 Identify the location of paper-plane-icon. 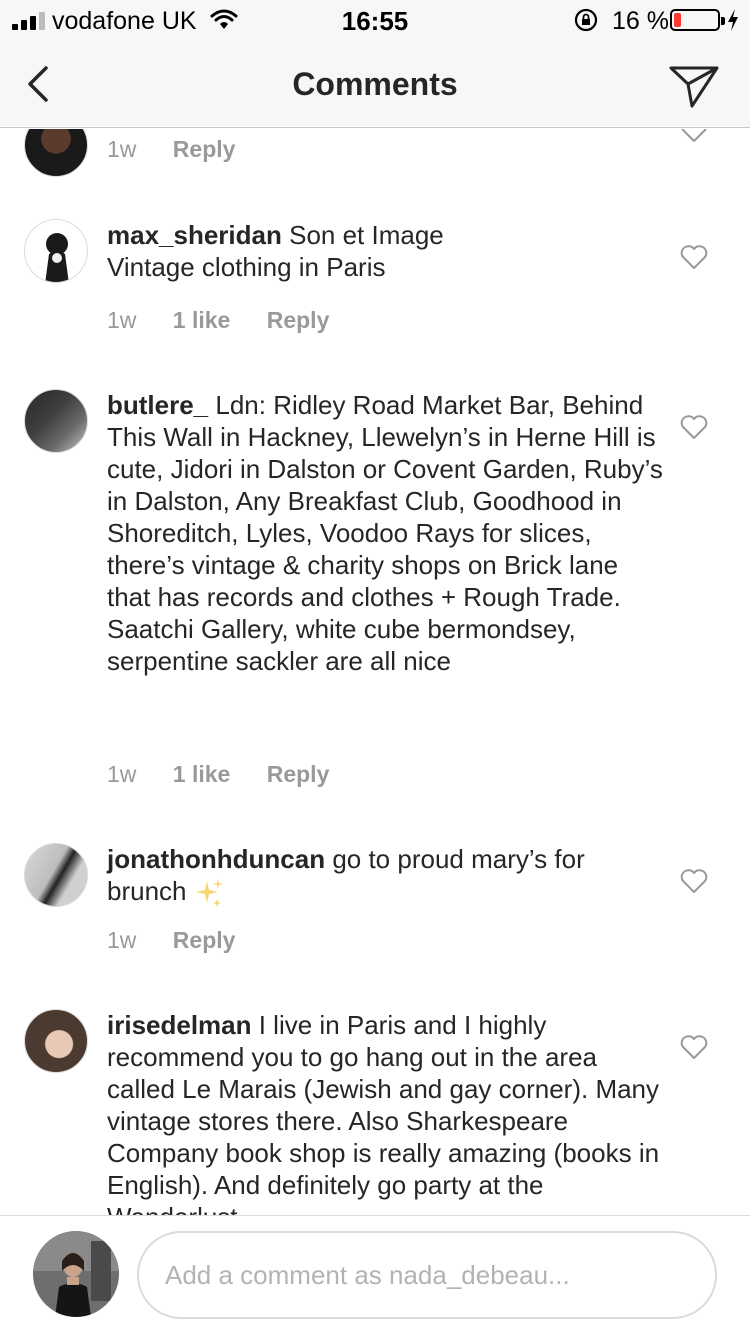
(694, 86).